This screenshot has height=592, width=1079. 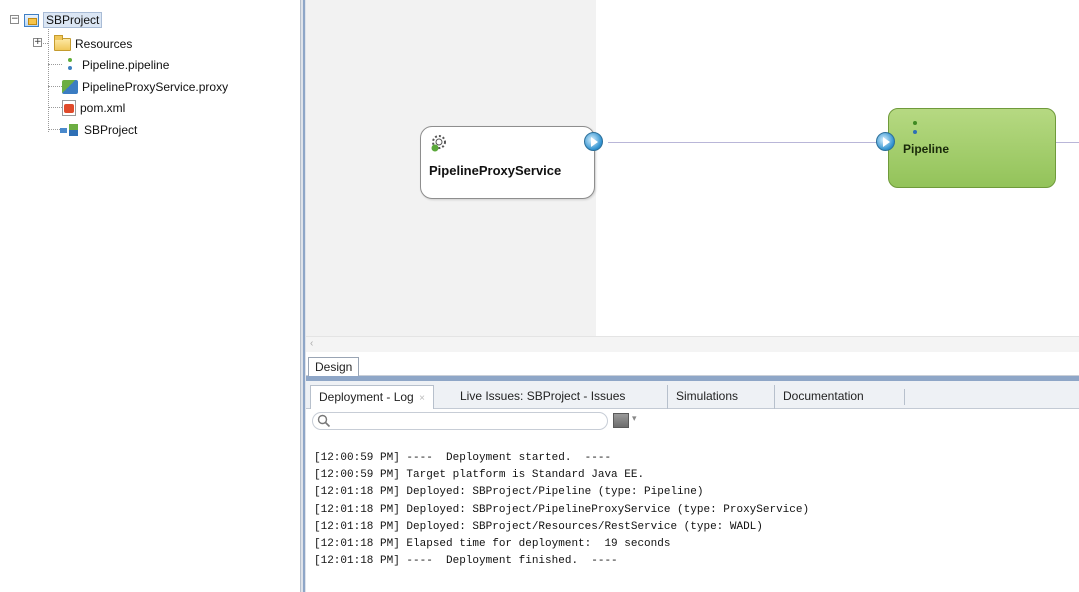 I want to click on tab-separator, so click(x=904, y=397).